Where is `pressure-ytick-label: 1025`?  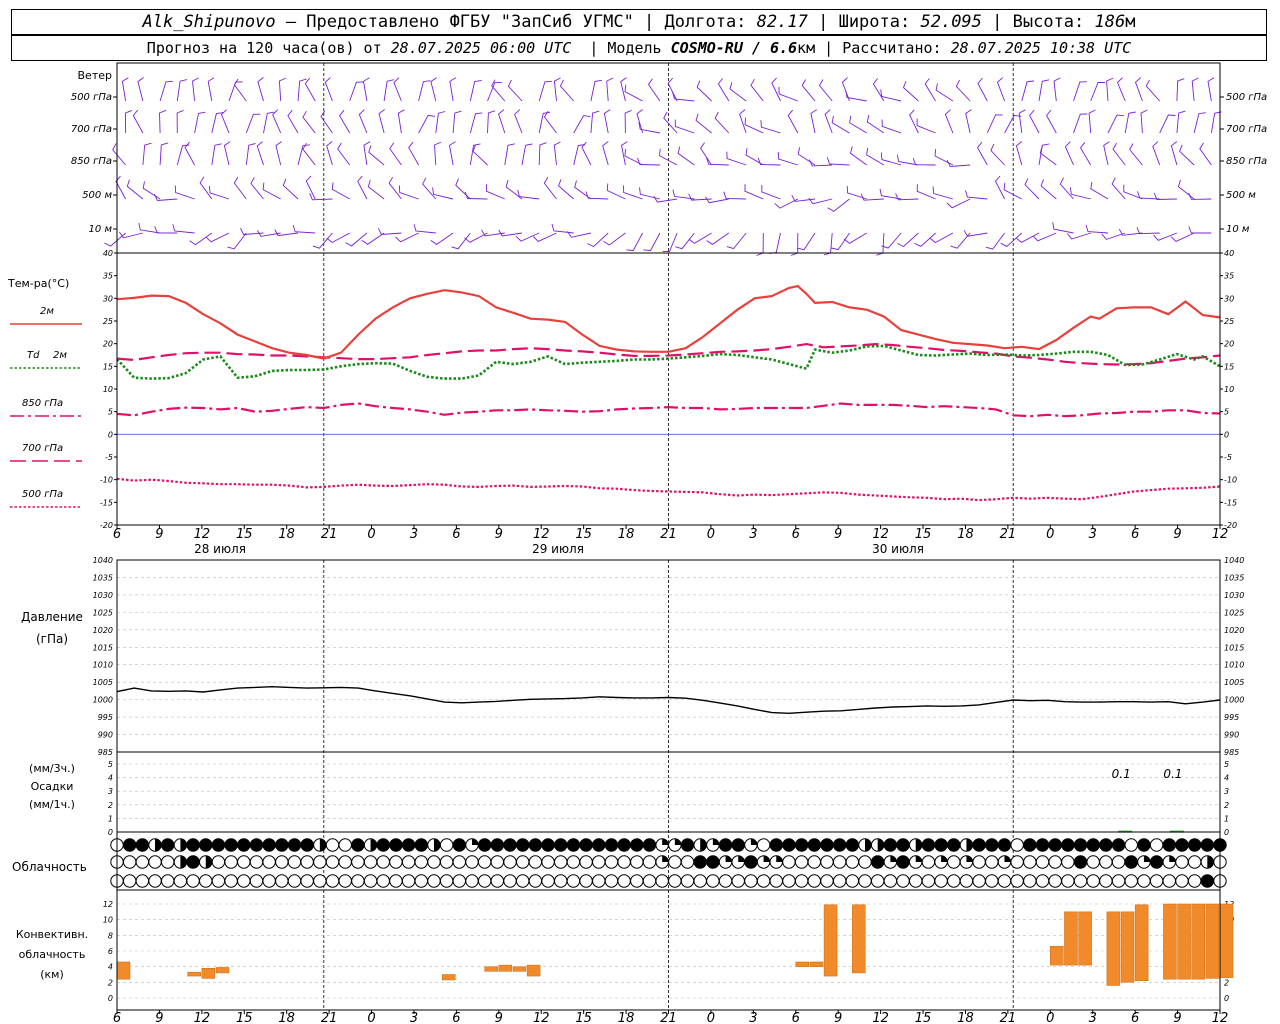 pressure-ytick-label: 1025 is located at coordinates (1234, 612).